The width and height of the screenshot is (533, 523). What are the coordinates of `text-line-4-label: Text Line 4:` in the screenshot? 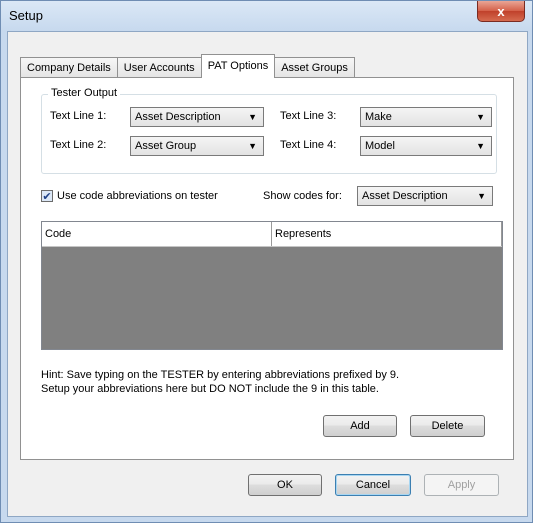 It's located at (308, 145).